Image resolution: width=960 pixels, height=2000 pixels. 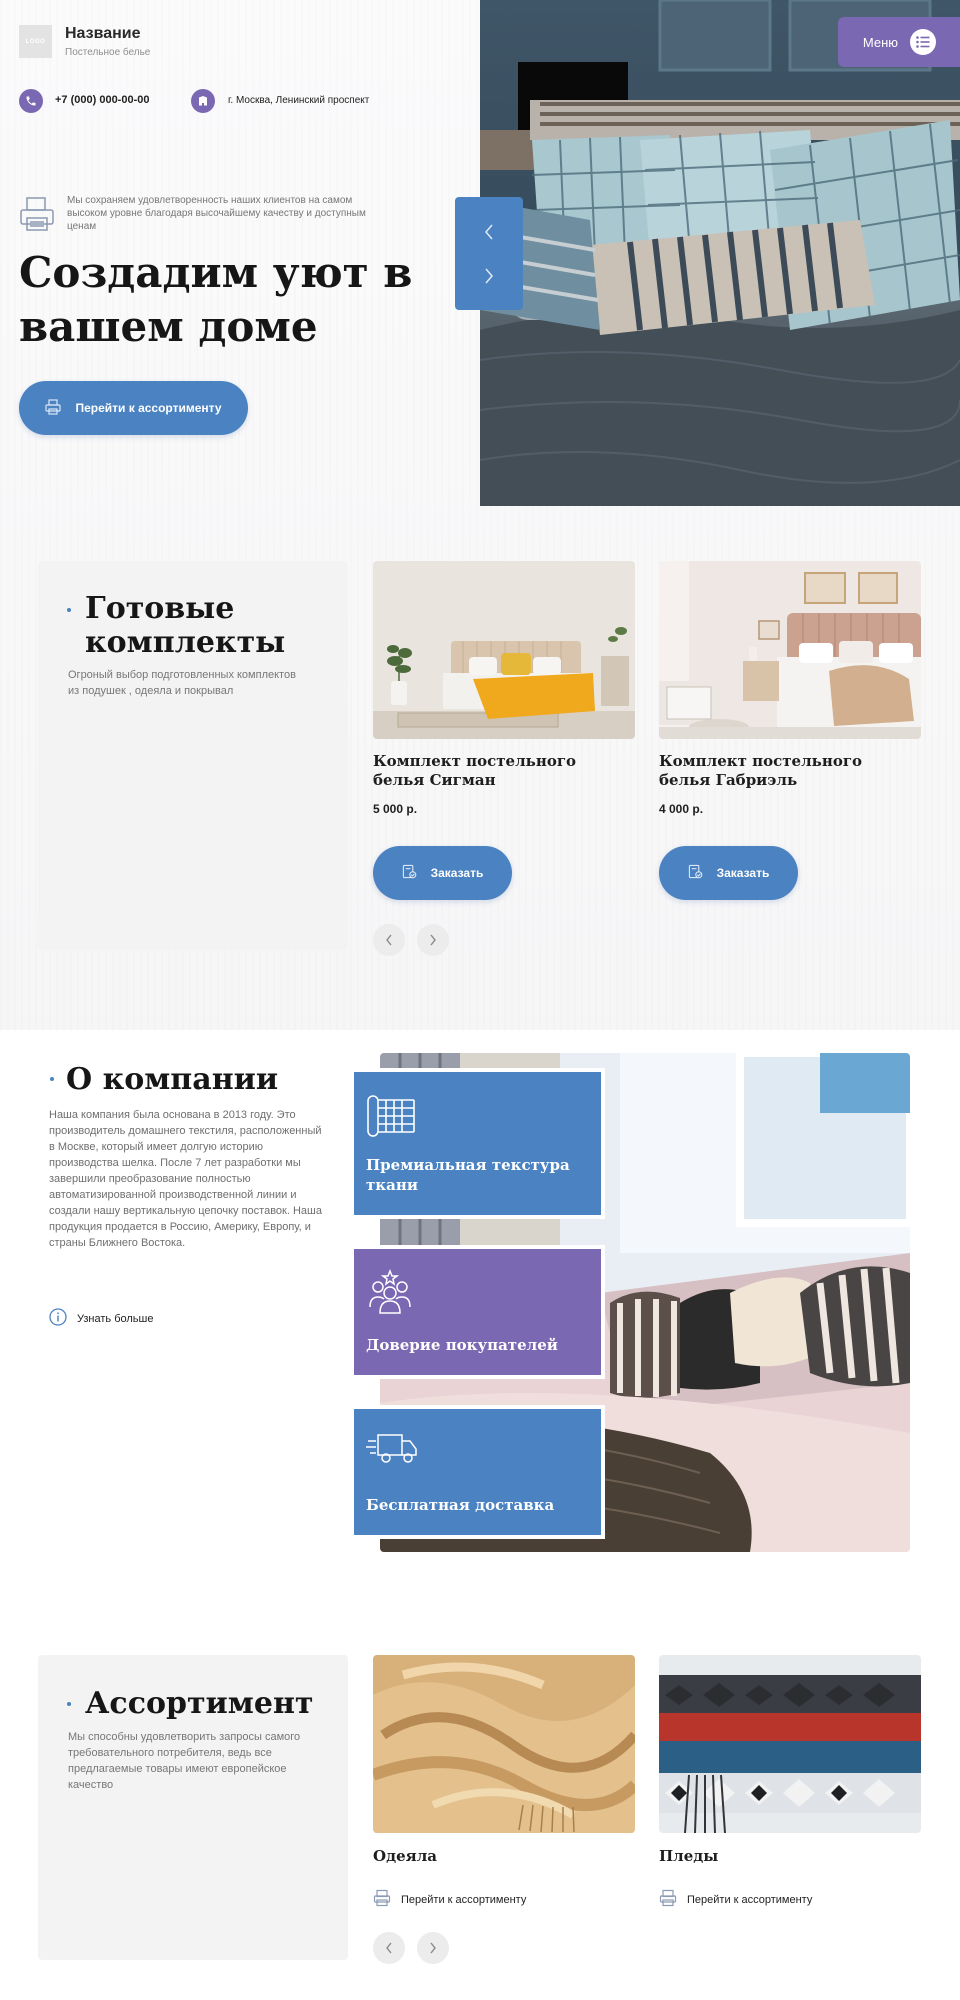 I want to click on product-name: Комплект постельного белья Габриэль, so click(x=779, y=771).